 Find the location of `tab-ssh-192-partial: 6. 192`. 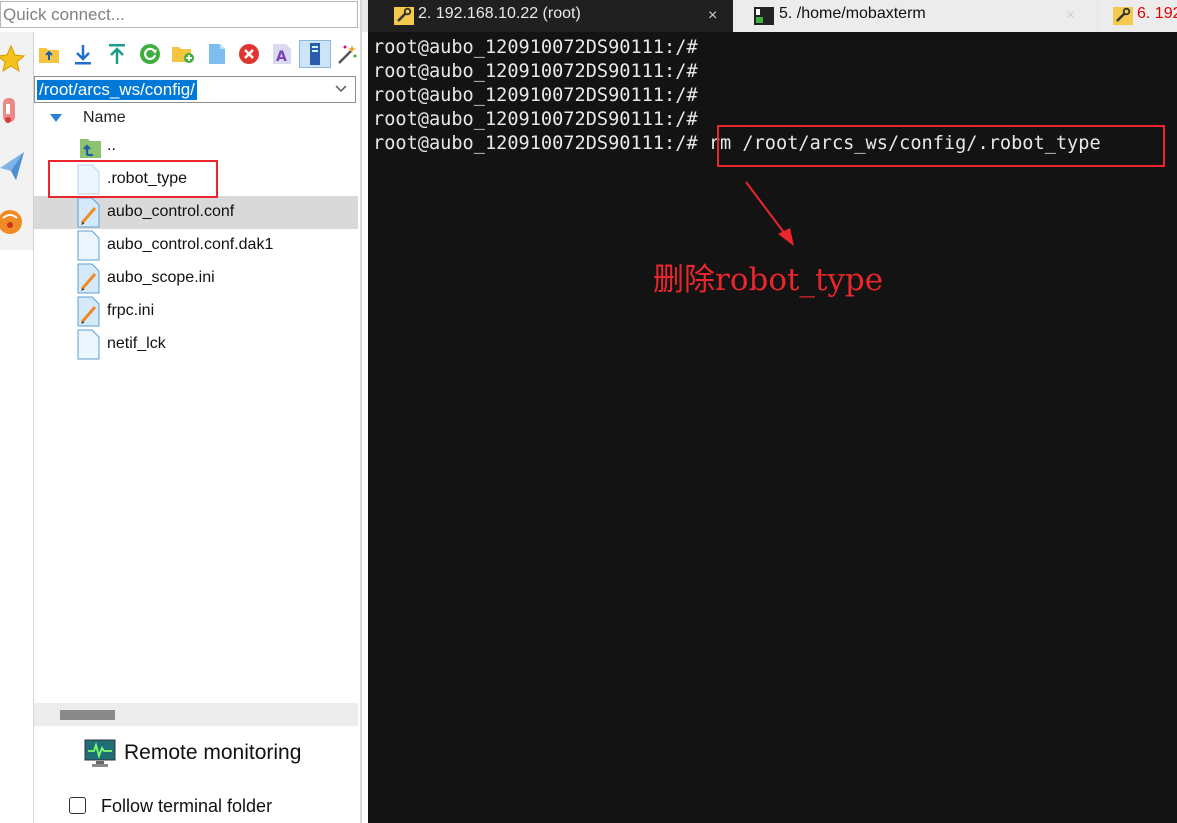

tab-ssh-192-partial: 6. 192 is located at coordinates (1138, 16).